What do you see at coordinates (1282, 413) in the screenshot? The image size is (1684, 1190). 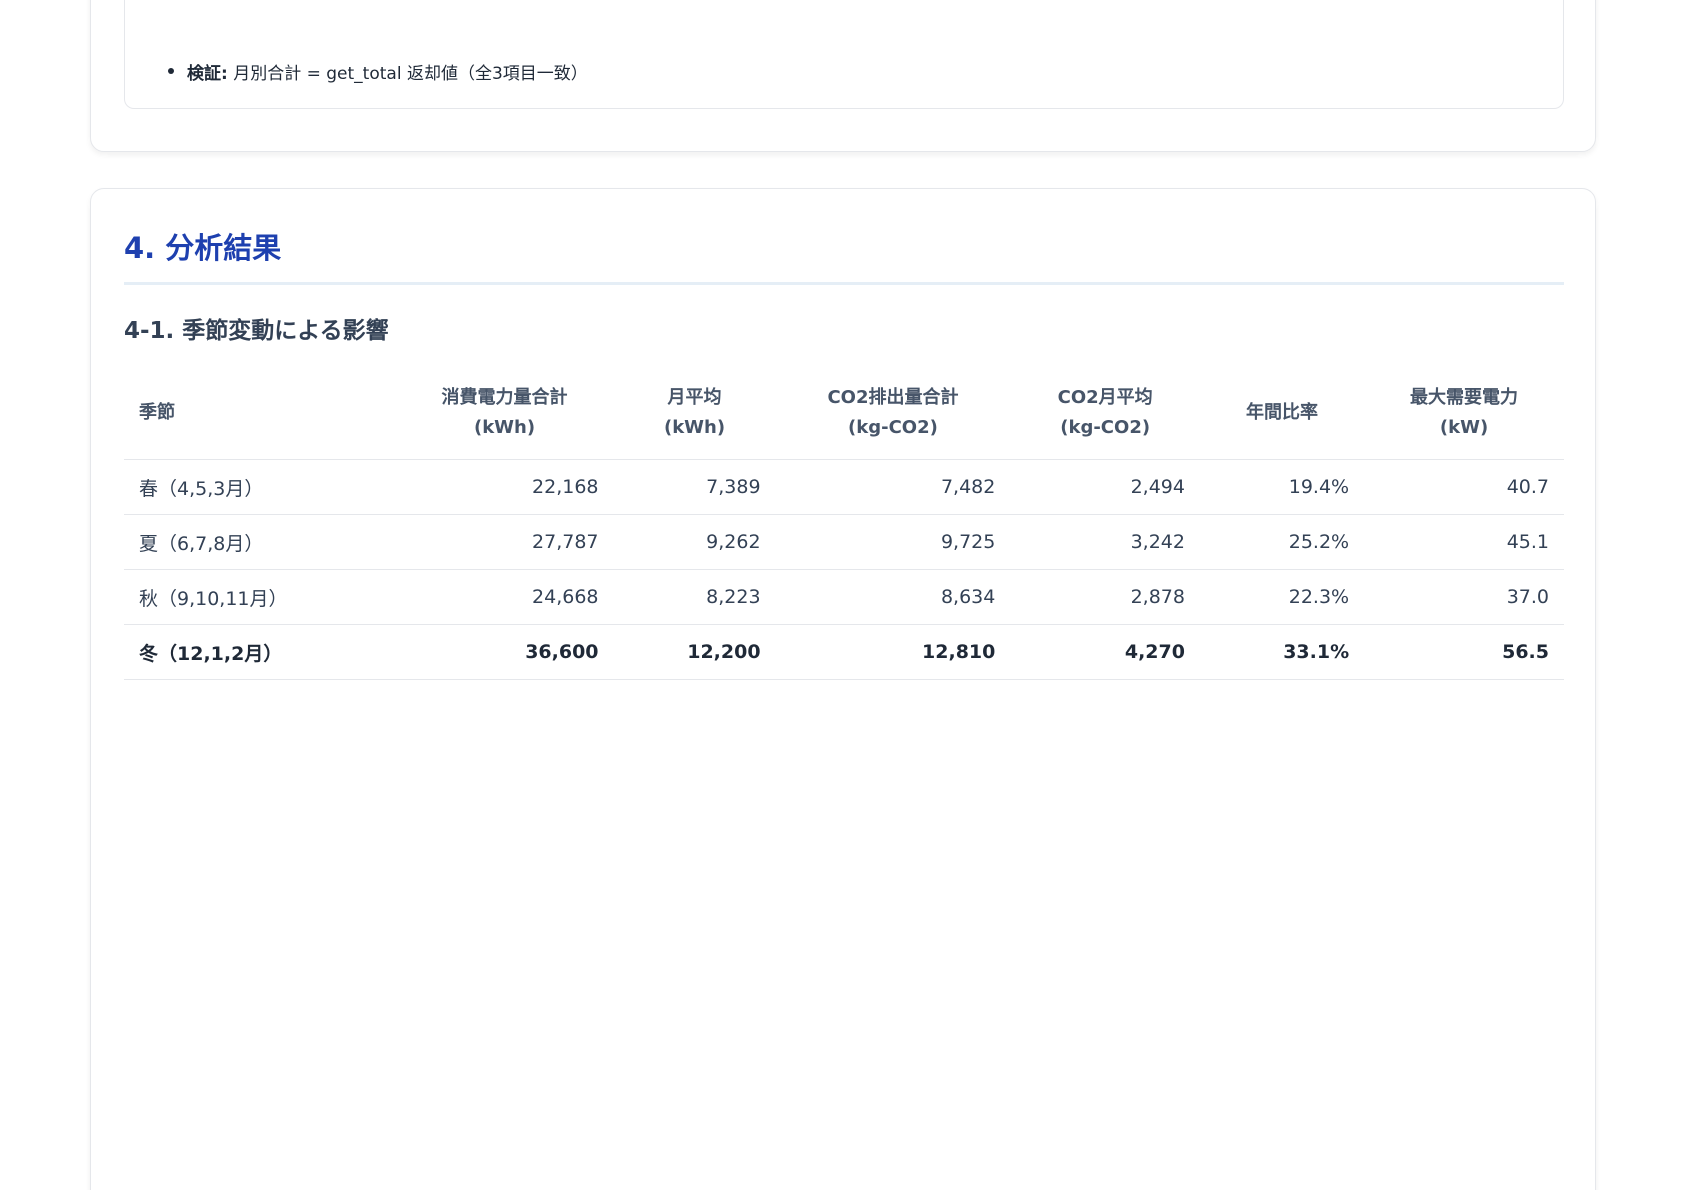 I see `header-annual-ratio: 年間比率` at bounding box center [1282, 413].